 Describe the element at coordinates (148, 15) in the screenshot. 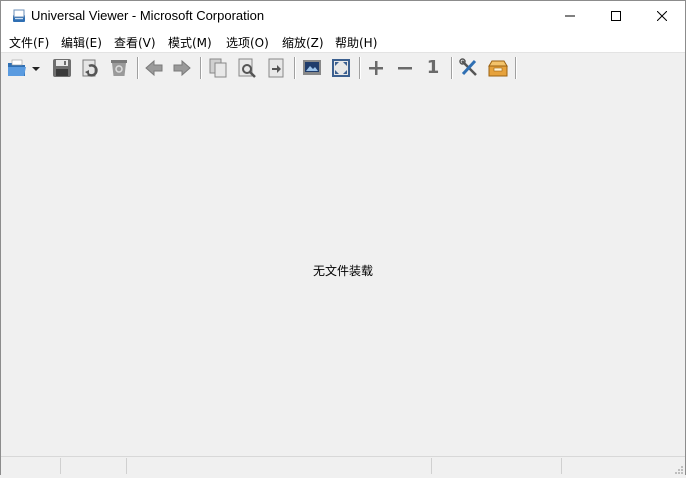

I see `window-title: Universal Viewer - Microsoft Corporation` at that location.